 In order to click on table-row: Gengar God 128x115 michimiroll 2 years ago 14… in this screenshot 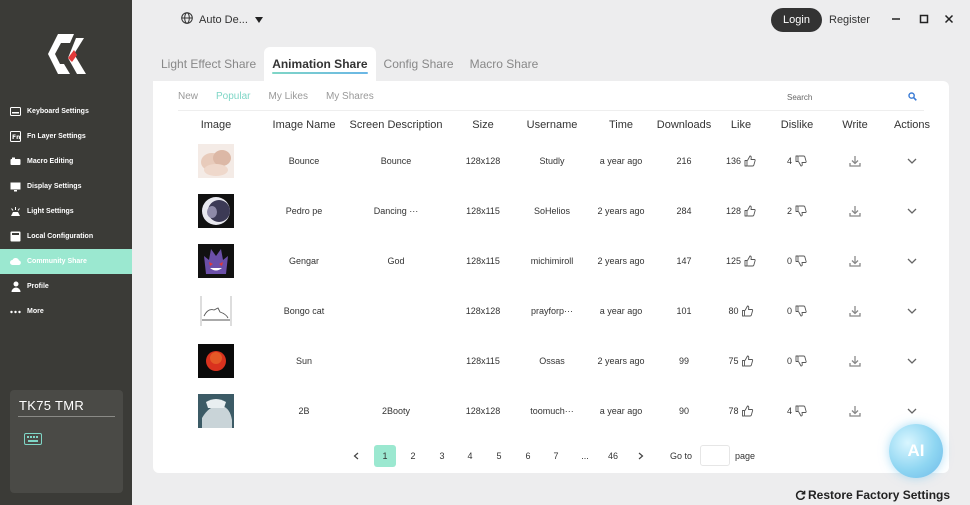, I will do `click(551, 261)`.